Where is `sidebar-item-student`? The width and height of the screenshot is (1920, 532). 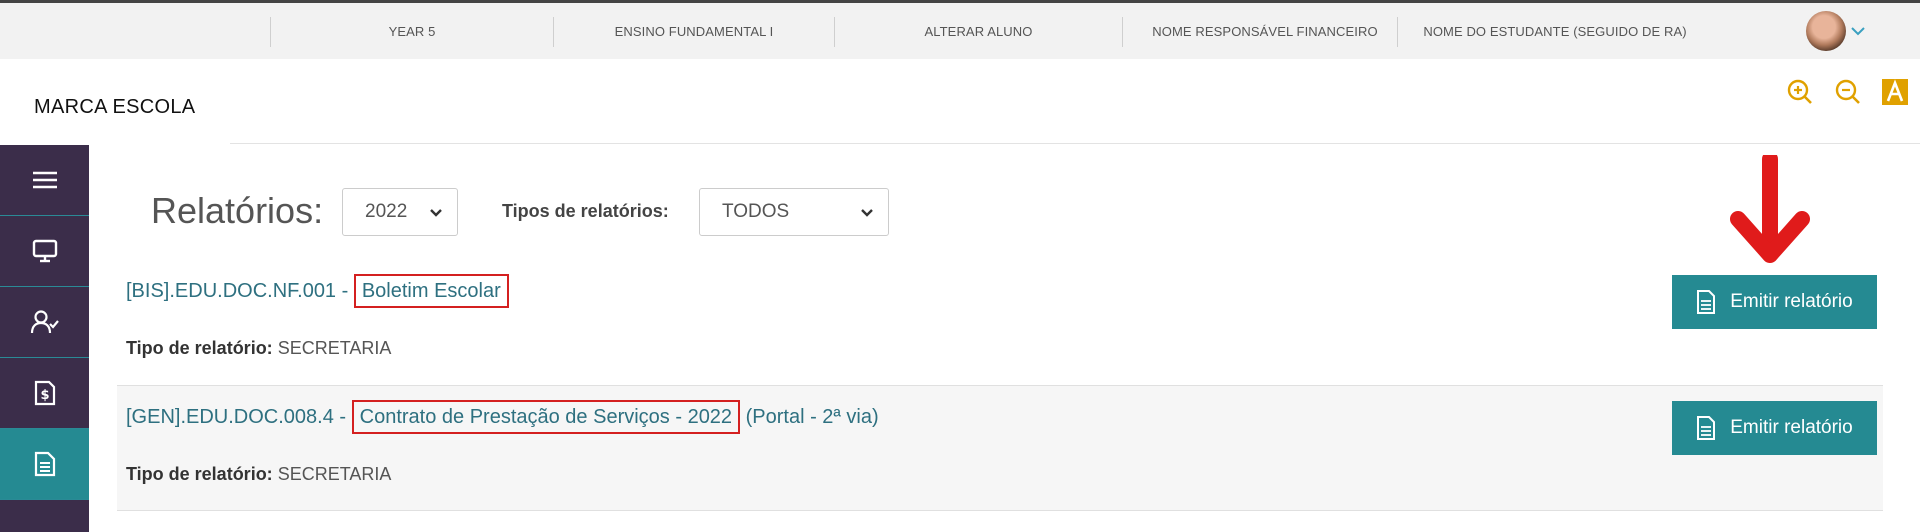 sidebar-item-student is located at coordinates (44, 322).